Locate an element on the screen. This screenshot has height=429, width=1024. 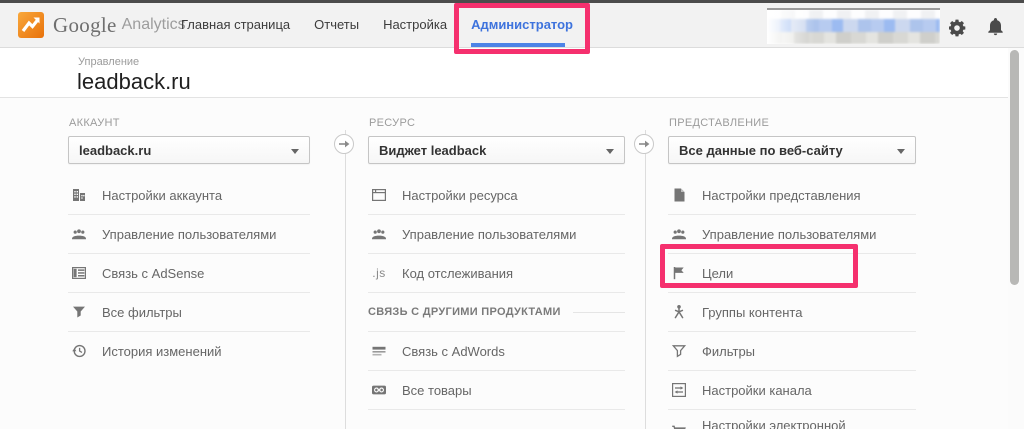
menu-item-view-user-management: Управление пользователями is located at coordinates (792, 233).